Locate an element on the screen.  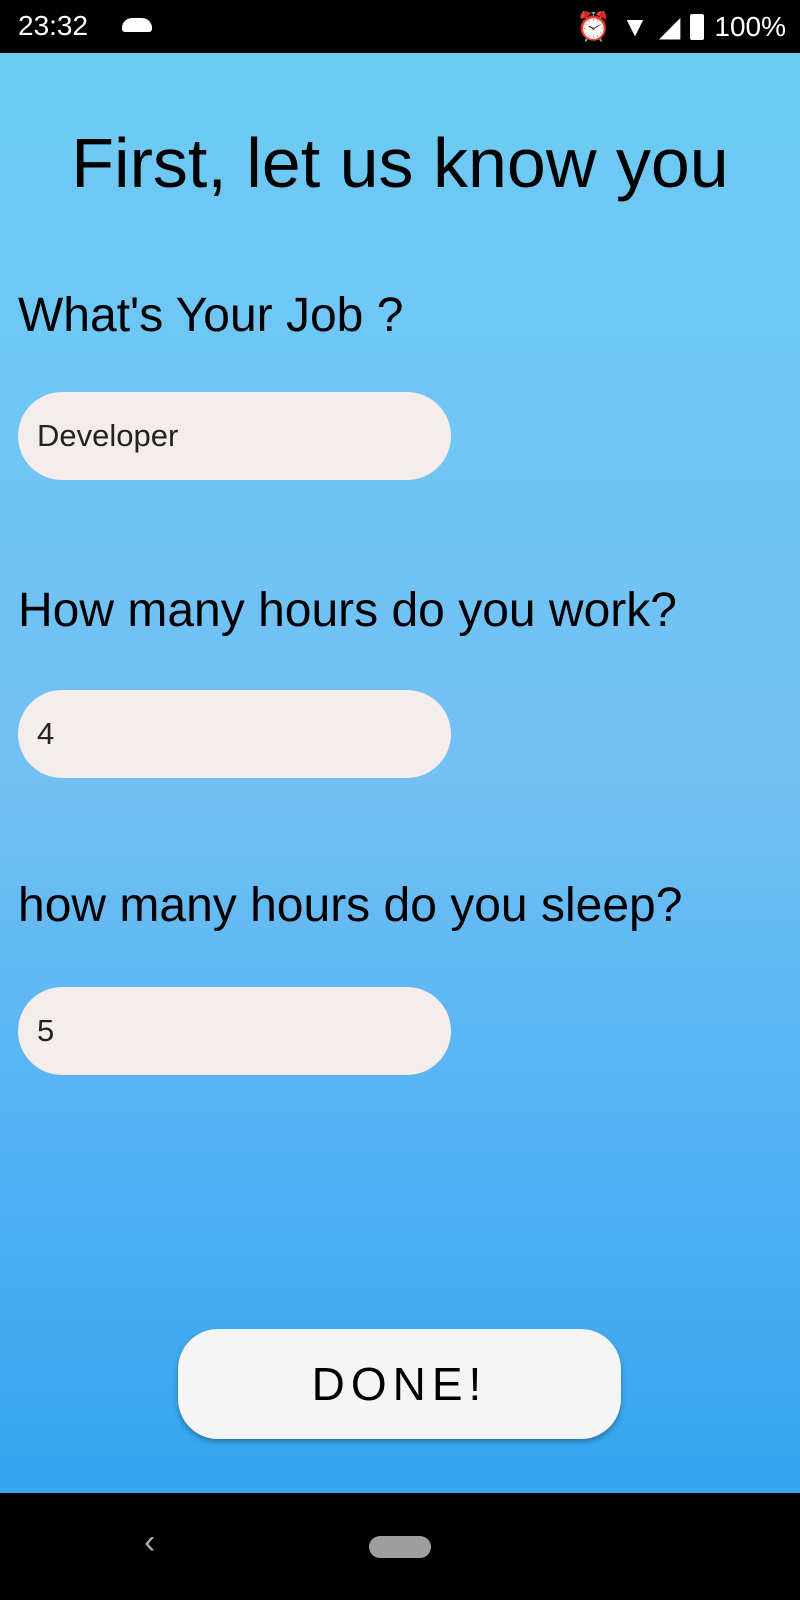
navigation-bar: ‹ is located at coordinates (400, 1546).